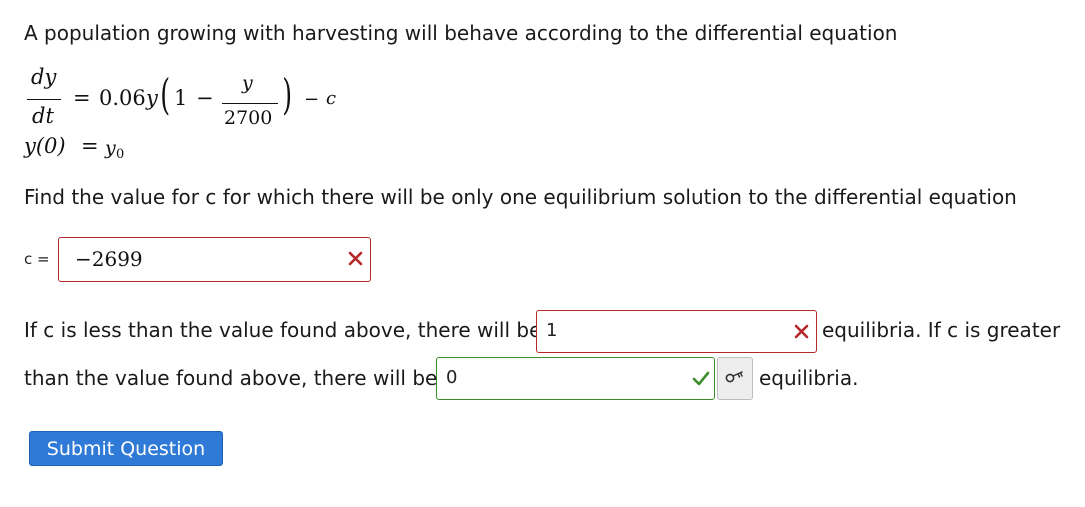 This screenshot has height=507, width=1085. I want to click on c-label: c =, so click(37, 259).